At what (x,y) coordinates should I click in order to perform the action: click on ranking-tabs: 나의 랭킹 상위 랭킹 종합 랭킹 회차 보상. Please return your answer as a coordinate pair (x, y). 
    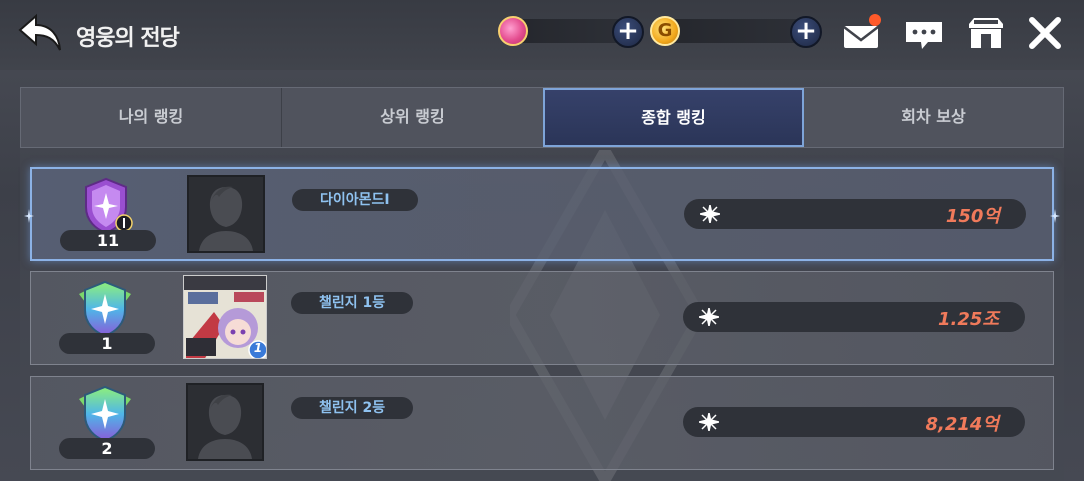
    Looking at the image, I should click on (542, 117).